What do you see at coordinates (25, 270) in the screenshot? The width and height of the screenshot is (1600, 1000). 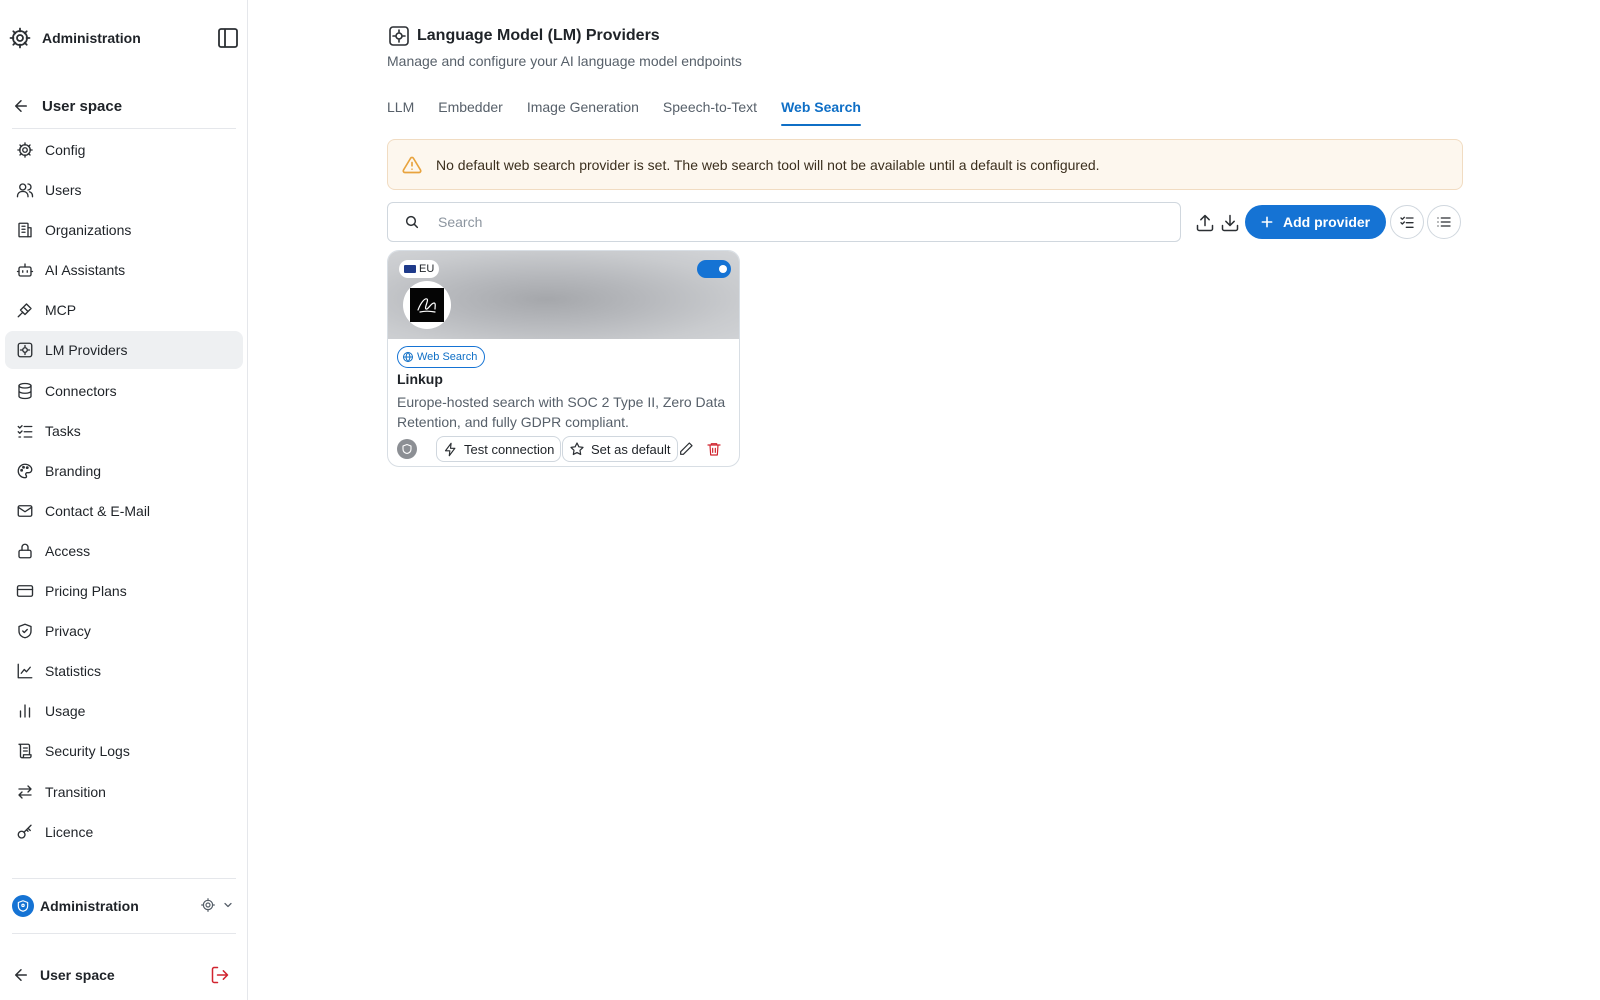 I see `bot-icon` at bounding box center [25, 270].